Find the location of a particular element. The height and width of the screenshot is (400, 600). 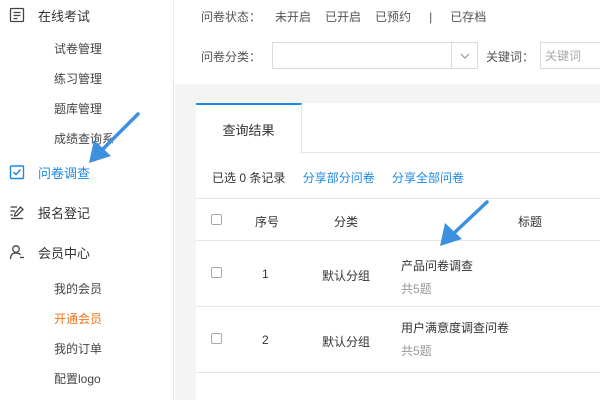

chevron-down-icon is located at coordinates (464, 55).